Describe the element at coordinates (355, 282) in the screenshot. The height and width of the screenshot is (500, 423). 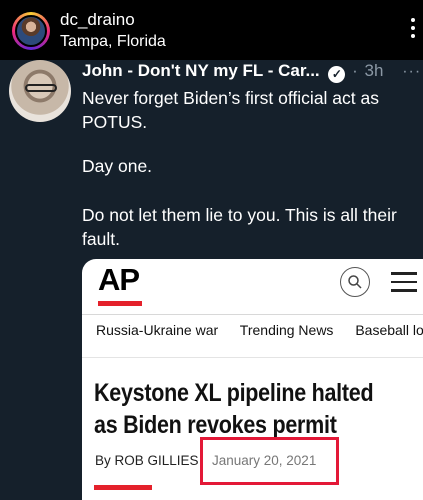
I see `search-icon` at that location.